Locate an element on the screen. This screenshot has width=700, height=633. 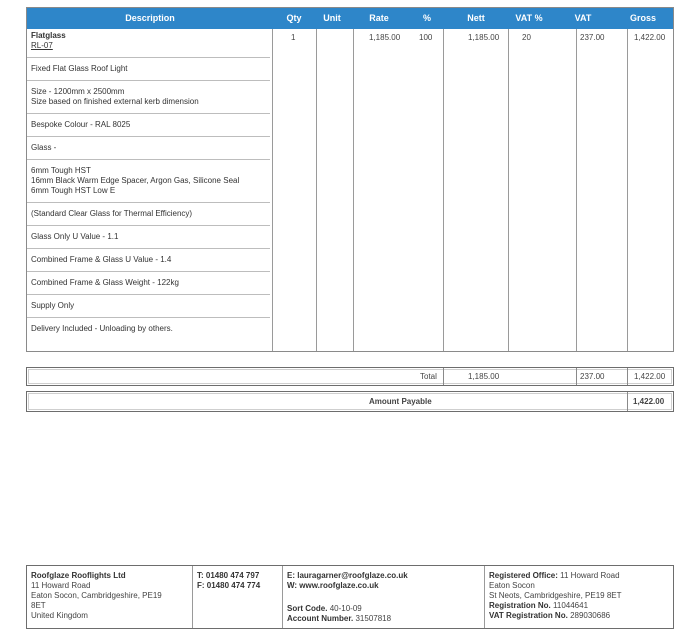
sort-code-label: Sort Code. is located at coordinates (307, 608).